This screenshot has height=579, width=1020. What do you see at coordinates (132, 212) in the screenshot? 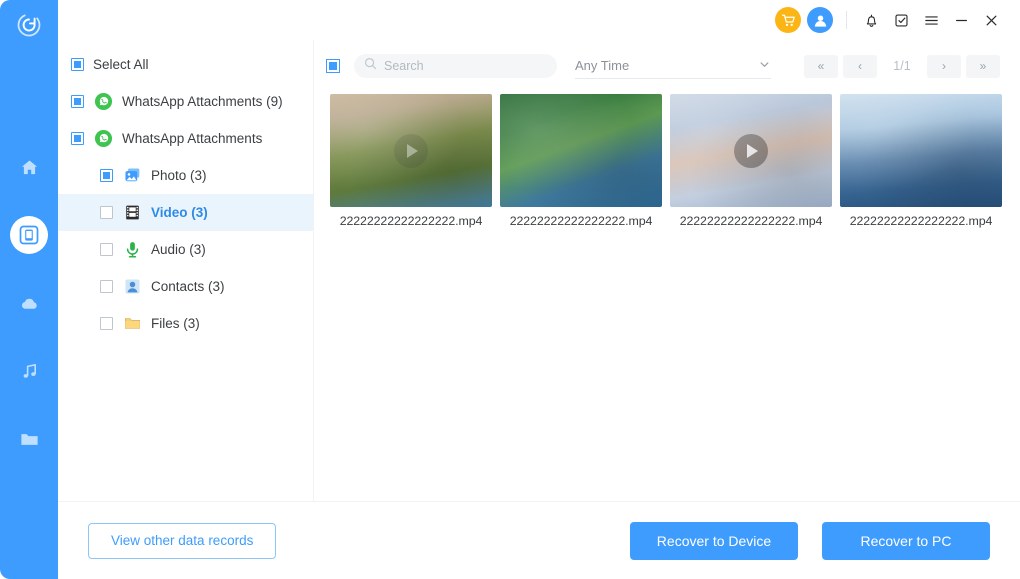
I see `video-icon` at bounding box center [132, 212].